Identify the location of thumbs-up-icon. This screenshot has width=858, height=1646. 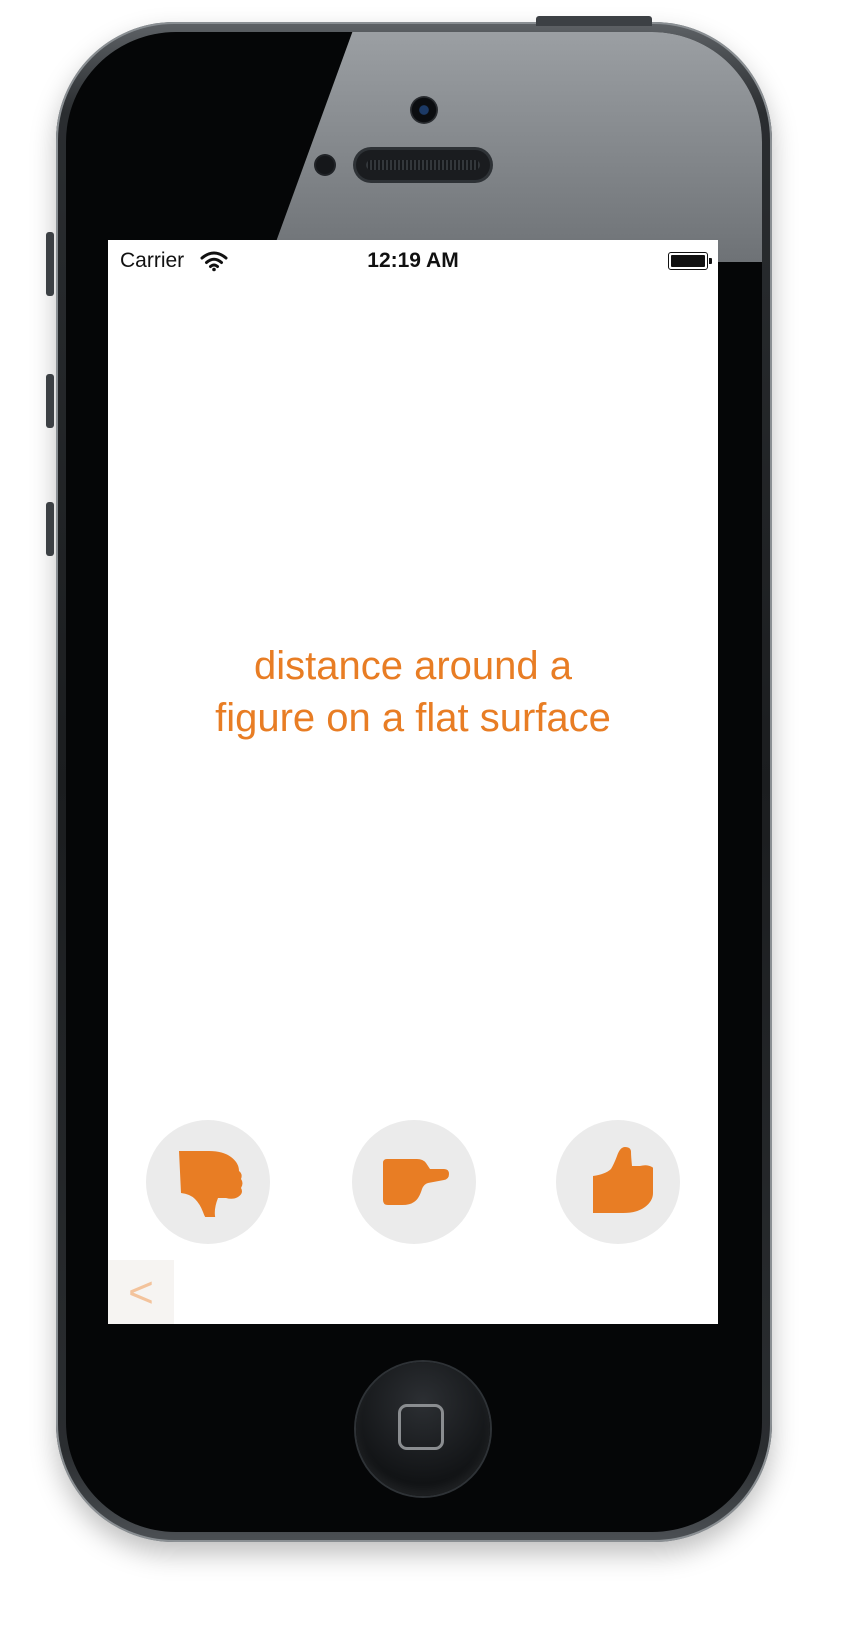
(623, 1180).